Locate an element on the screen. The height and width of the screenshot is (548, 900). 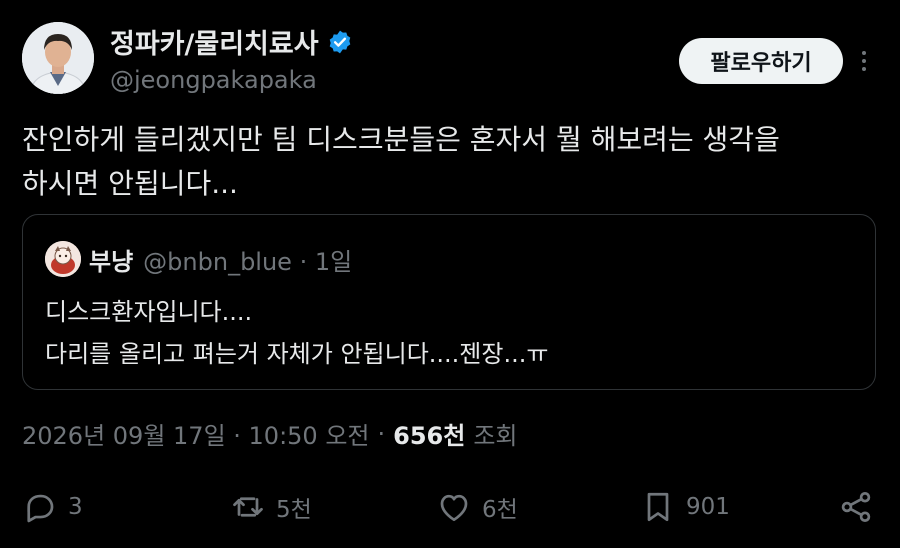
author-display-name: 정파카/물리치료사 is located at coordinates (214, 41).